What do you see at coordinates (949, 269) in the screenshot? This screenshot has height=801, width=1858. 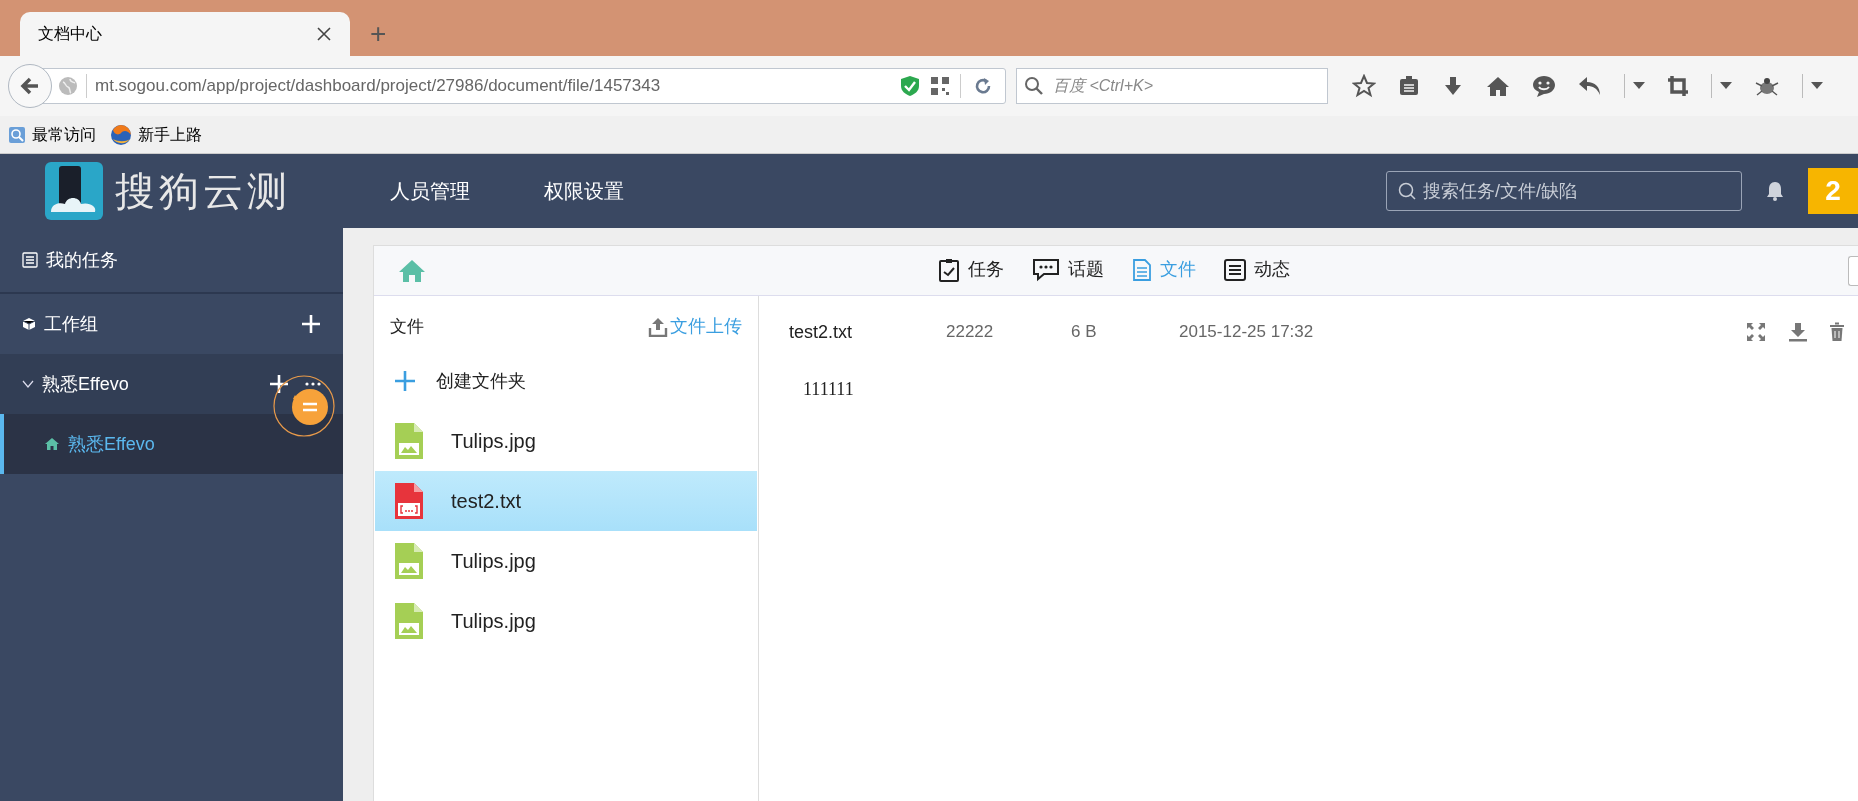 I see `clipboard-check-icon` at bounding box center [949, 269].